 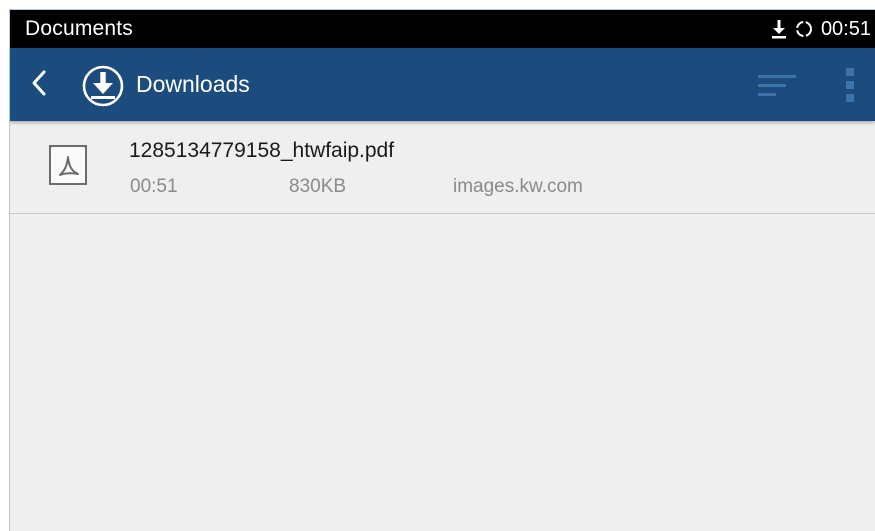 What do you see at coordinates (850, 85) in the screenshot?
I see `more-options-button` at bounding box center [850, 85].